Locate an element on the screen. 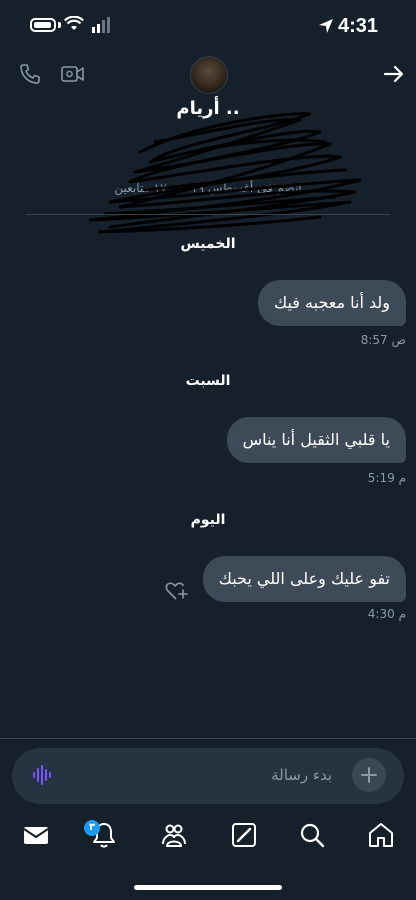 This screenshot has height=900, width=416. message-time: 4:30 م is located at coordinates (386, 614).